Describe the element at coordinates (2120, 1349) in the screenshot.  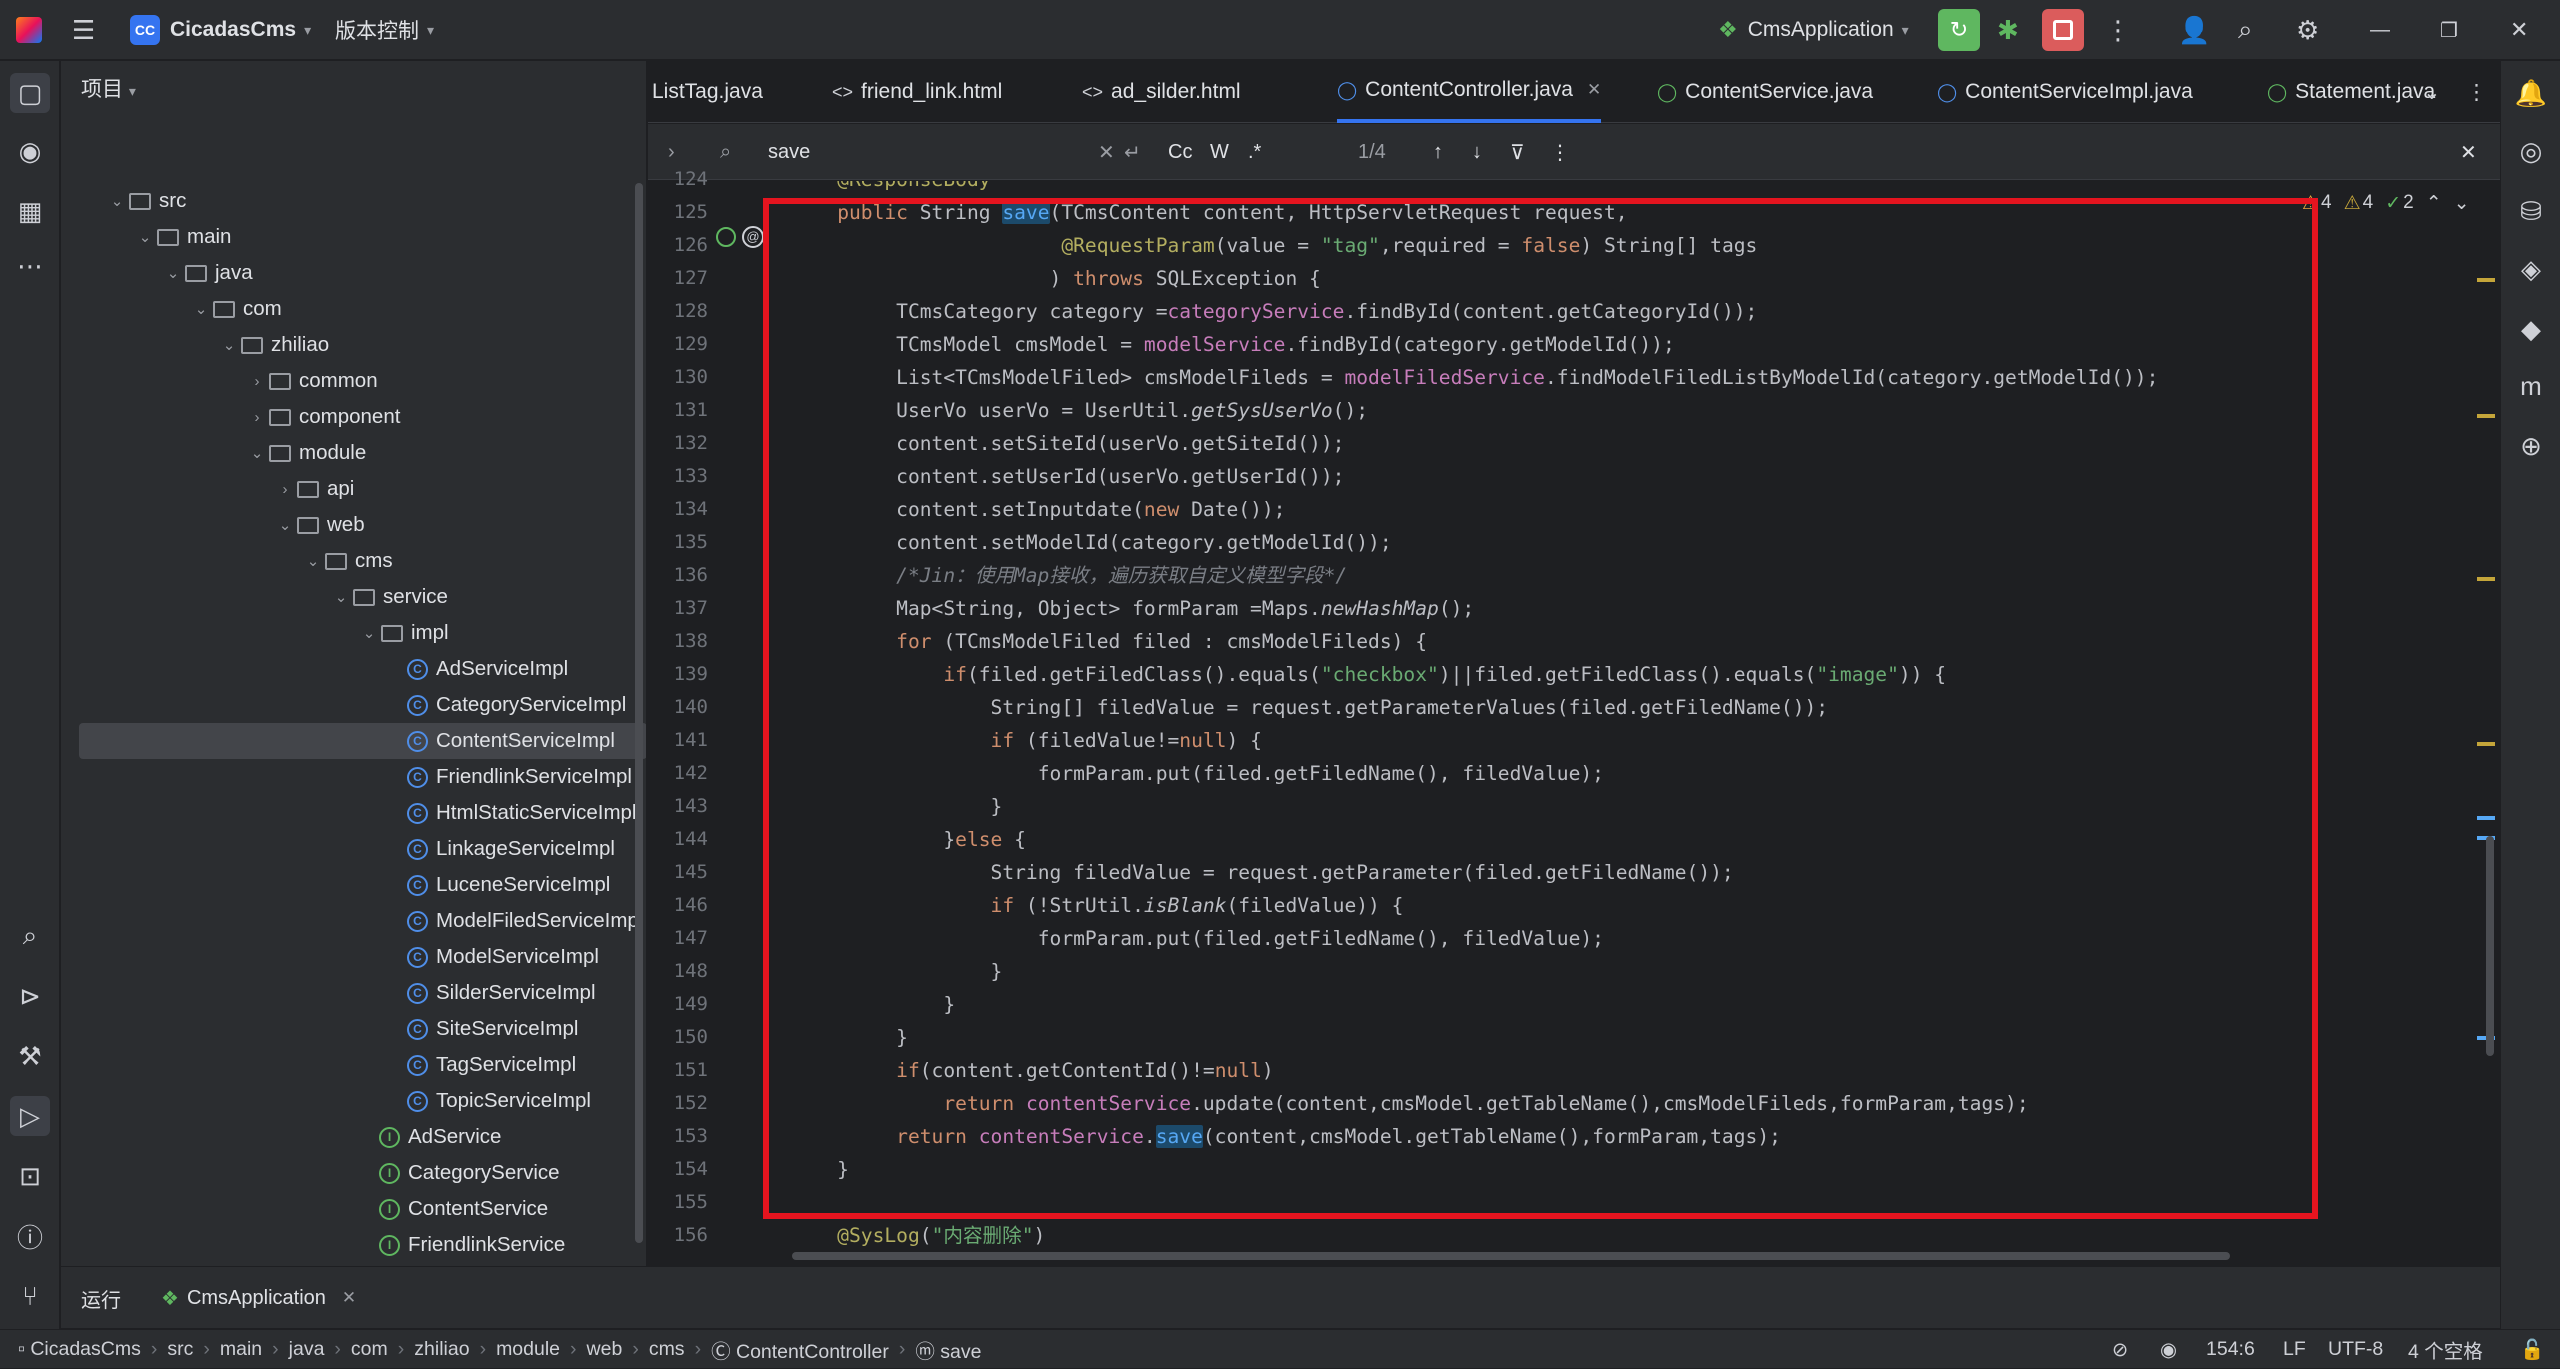
I see `no-inspections-icon: ⊘` at that location.